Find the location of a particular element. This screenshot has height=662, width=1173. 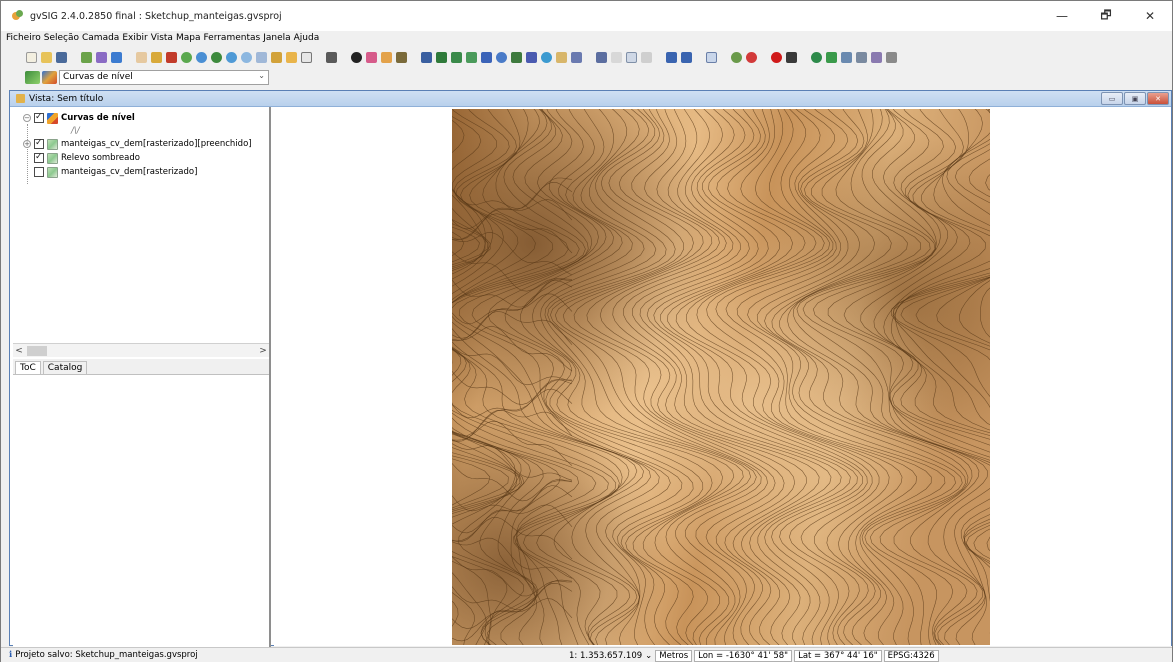

select-pointer-icon is located at coordinates (426, 57).